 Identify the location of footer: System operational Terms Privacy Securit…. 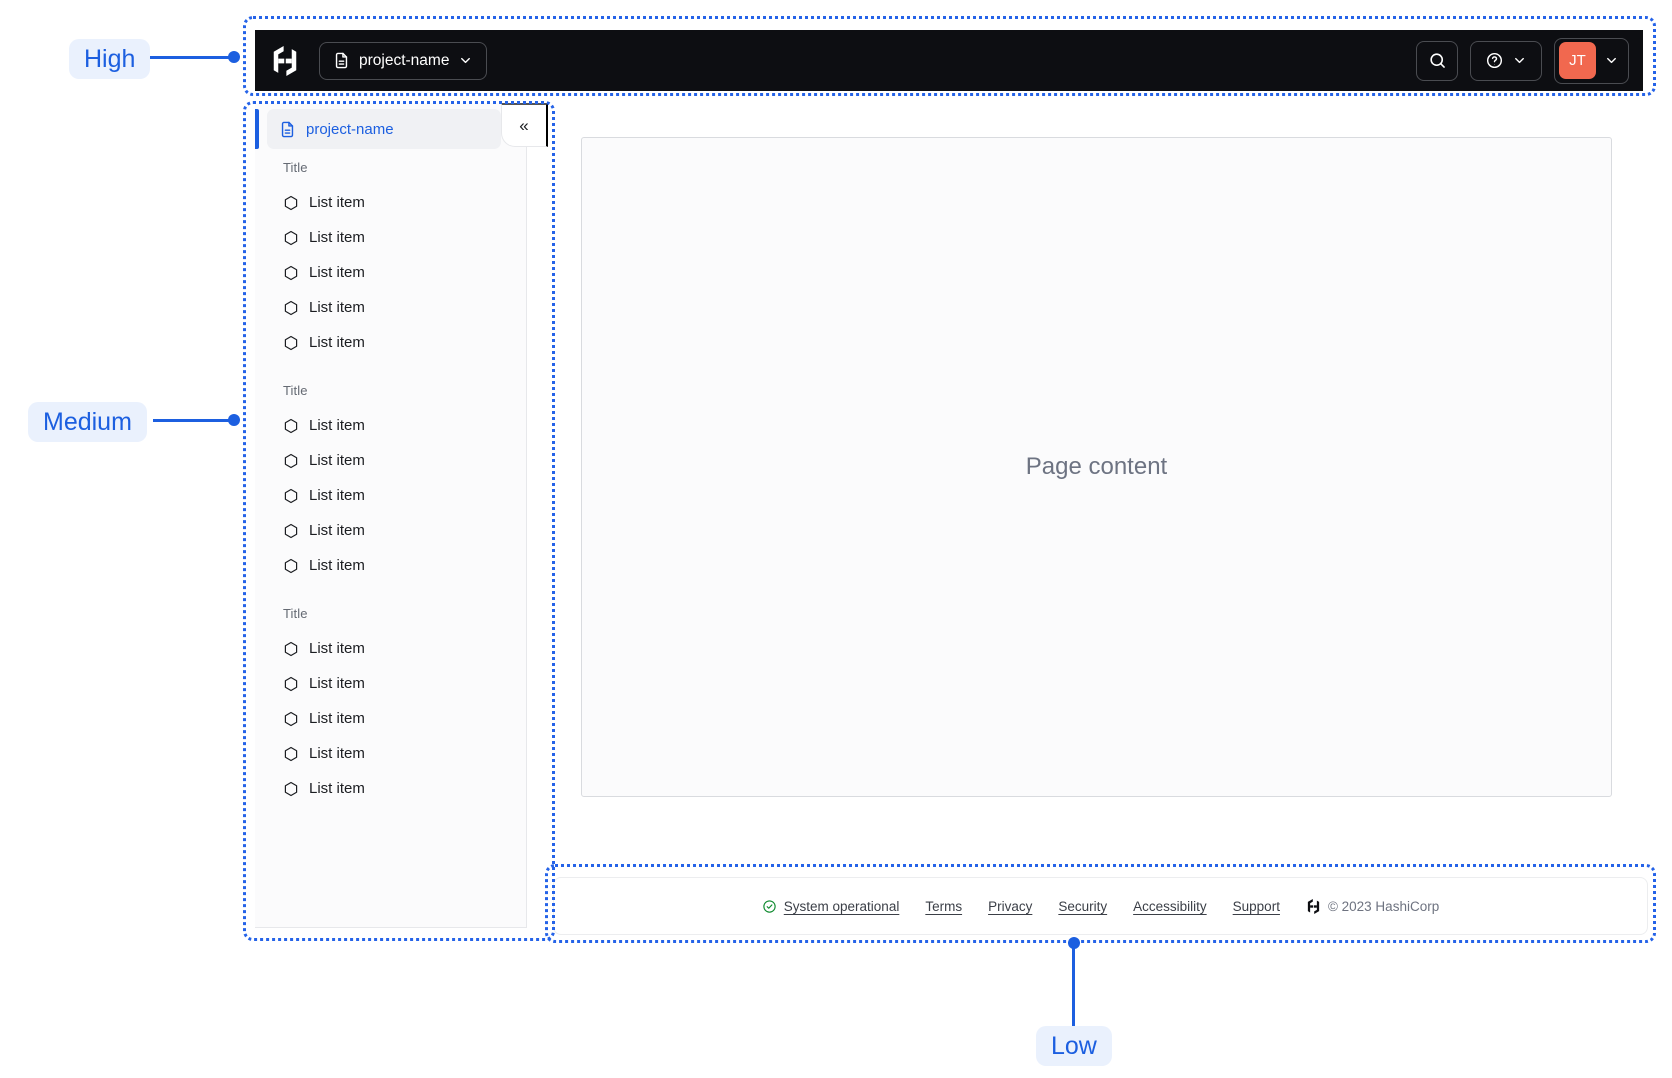
(1100, 906).